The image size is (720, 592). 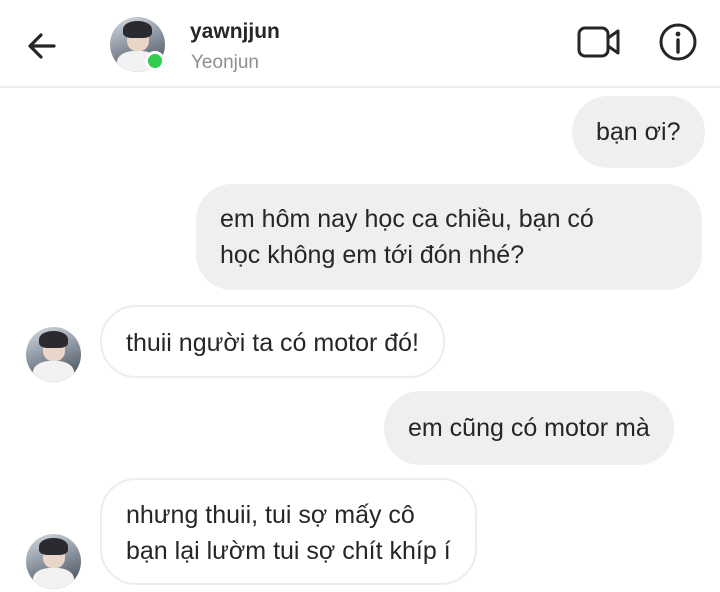 I want to click on video-camera-icon, so click(x=598, y=42).